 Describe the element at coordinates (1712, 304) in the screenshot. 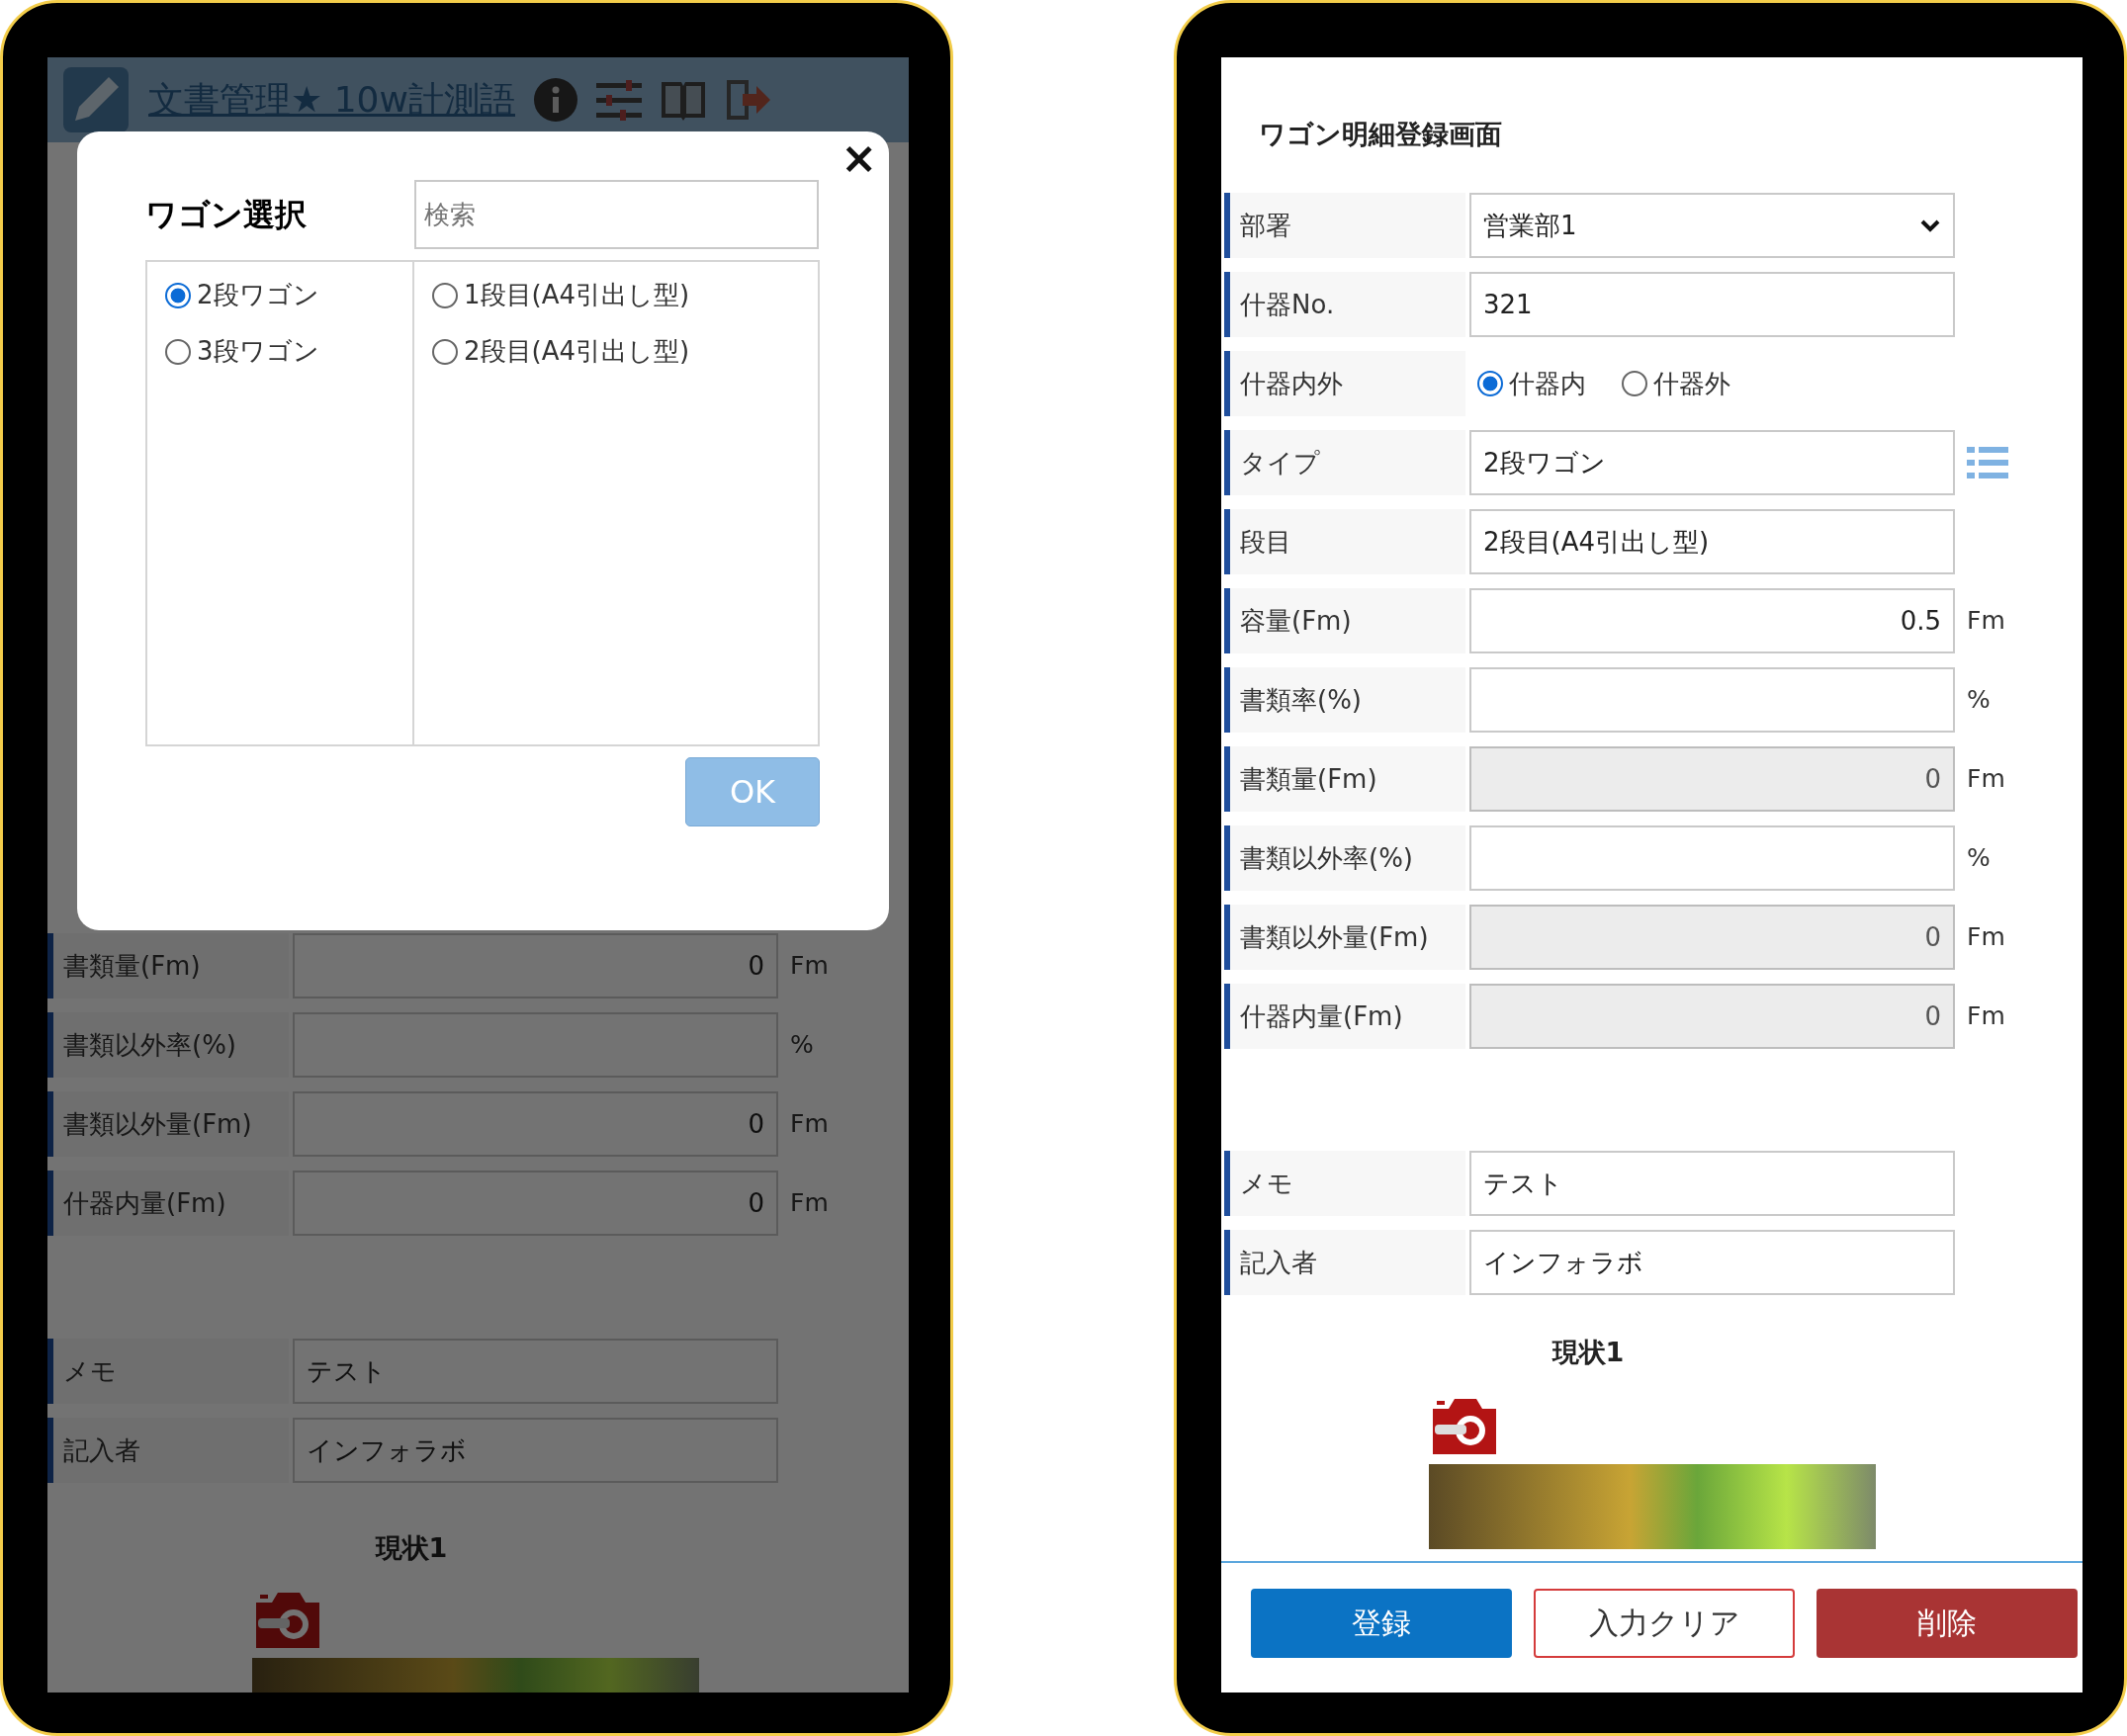

I see `input-field: 321` at that location.